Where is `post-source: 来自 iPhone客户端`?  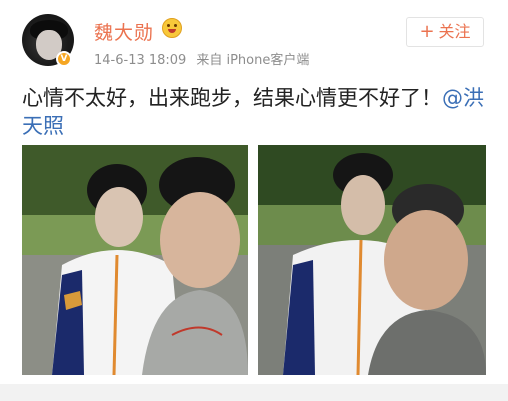 post-source: 来自 iPhone客户端 is located at coordinates (253, 60).